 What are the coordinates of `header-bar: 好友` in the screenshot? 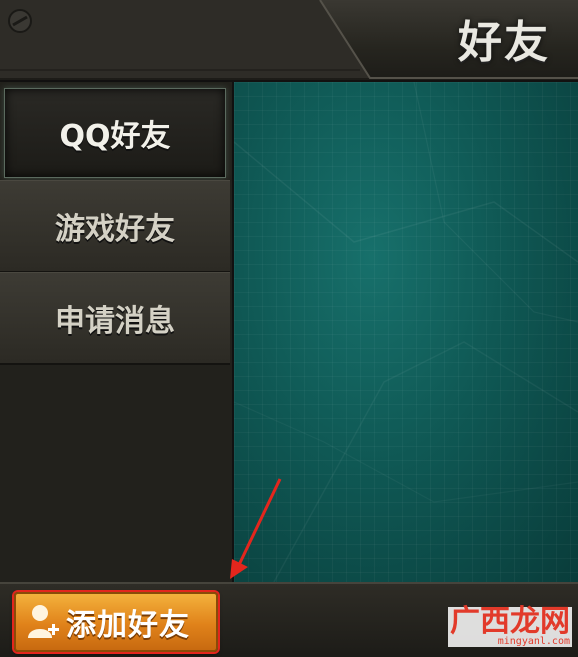 It's located at (289, 41).